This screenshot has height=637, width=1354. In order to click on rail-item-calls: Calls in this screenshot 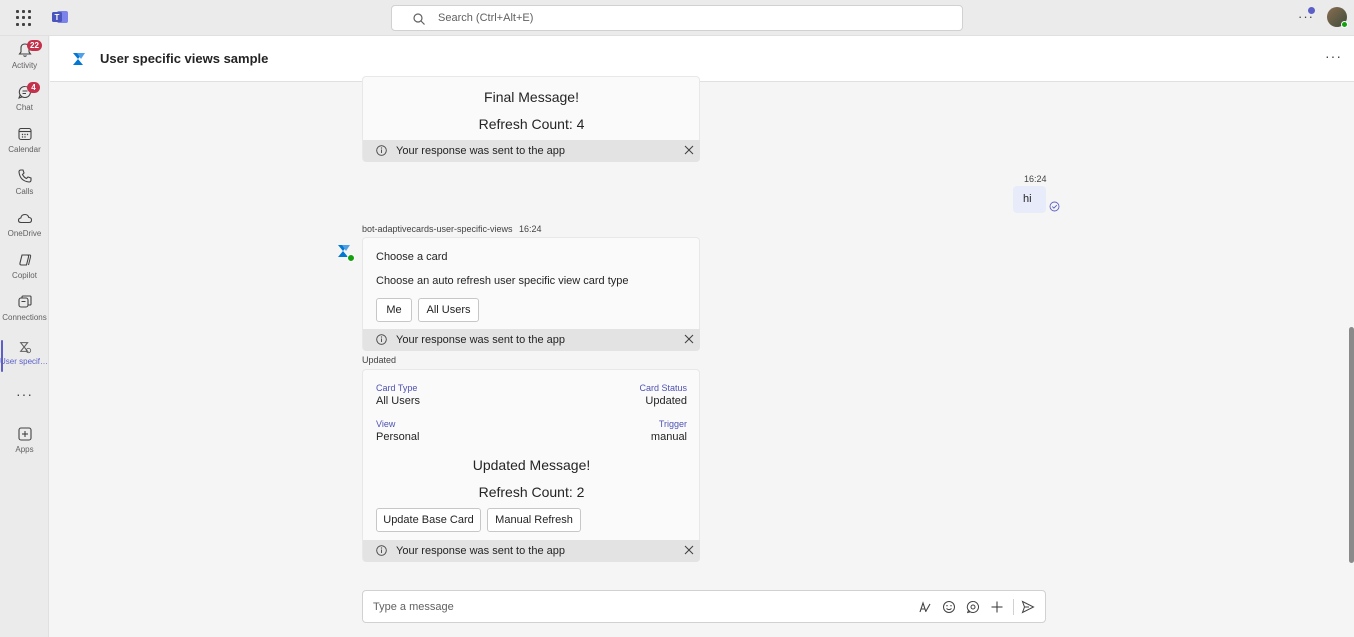, I will do `click(24, 188)`.